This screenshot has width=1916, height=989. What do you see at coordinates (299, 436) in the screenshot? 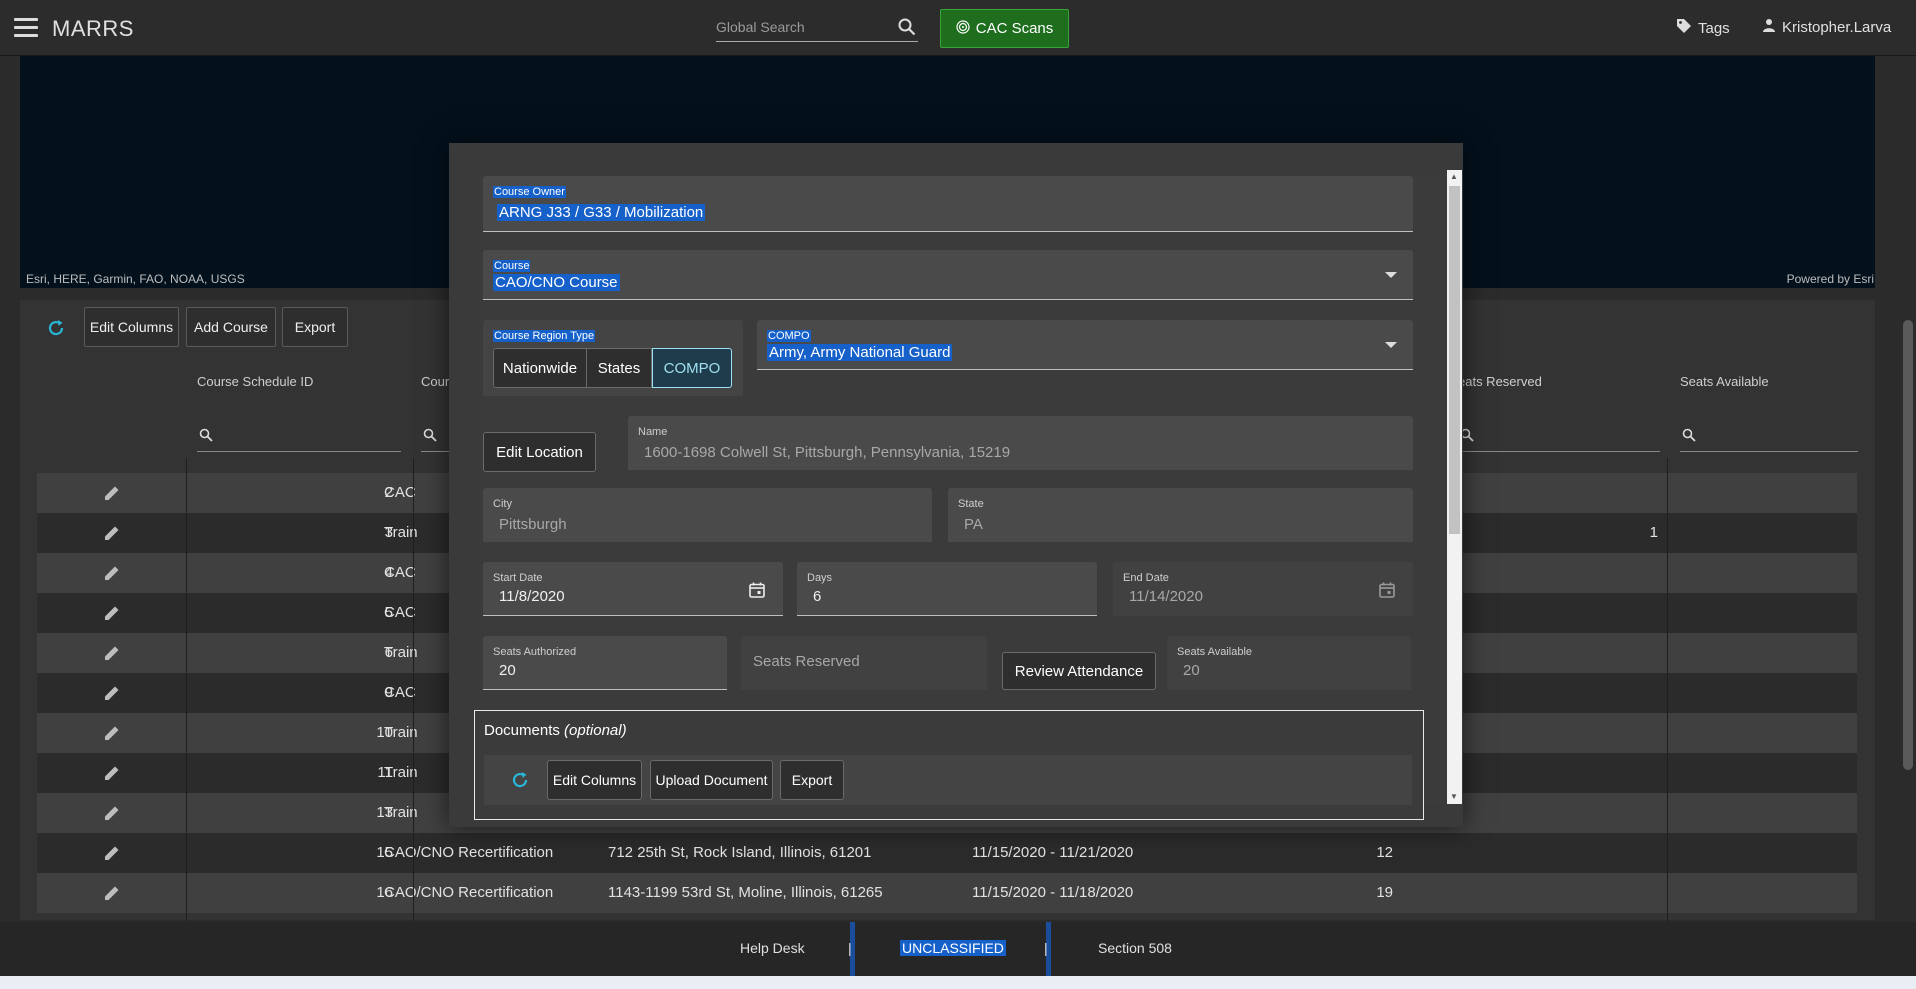
I see `filter-course-schedule-id` at bounding box center [299, 436].